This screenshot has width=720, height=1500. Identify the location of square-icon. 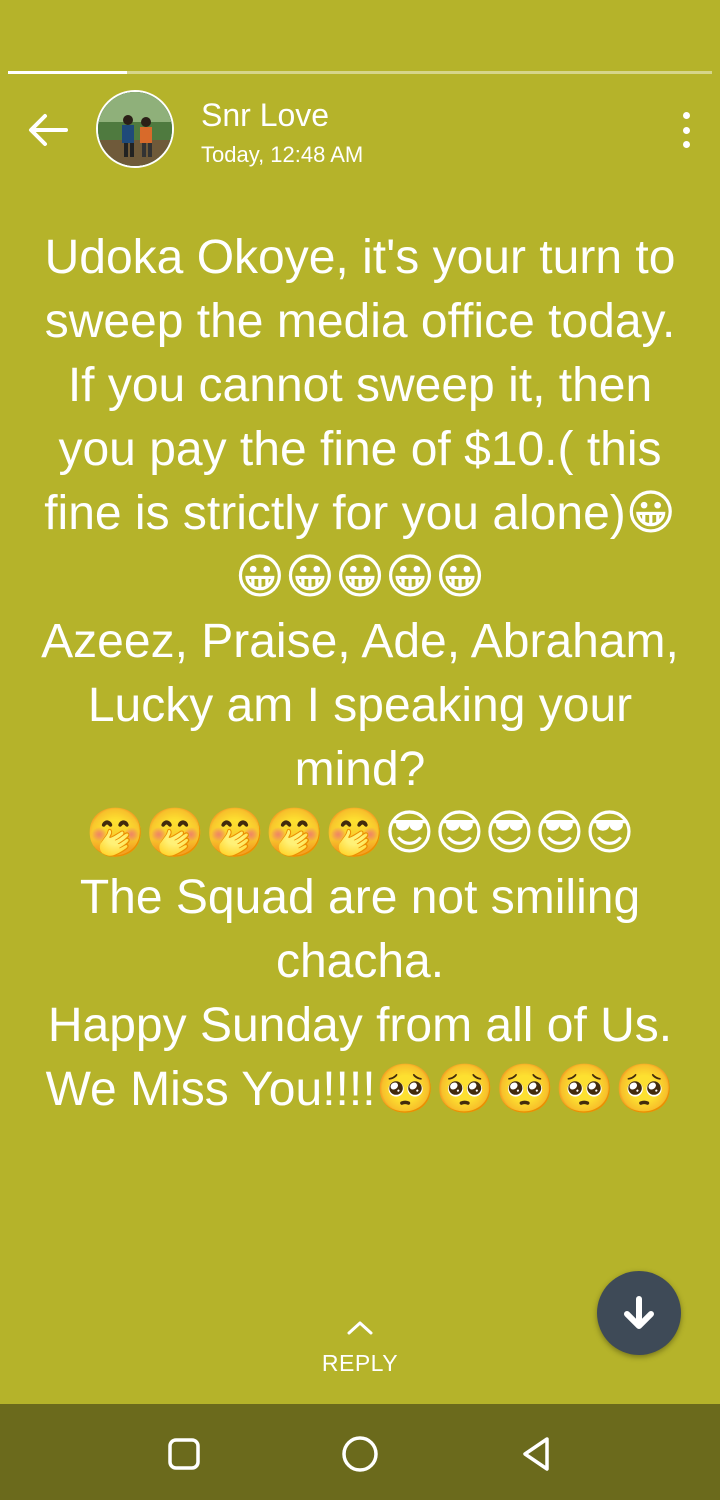
(184, 1454).